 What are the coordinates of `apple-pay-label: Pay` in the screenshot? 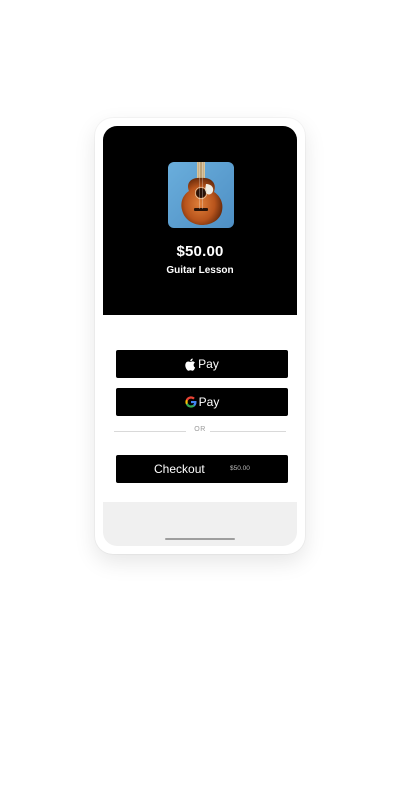 It's located at (208, 364).